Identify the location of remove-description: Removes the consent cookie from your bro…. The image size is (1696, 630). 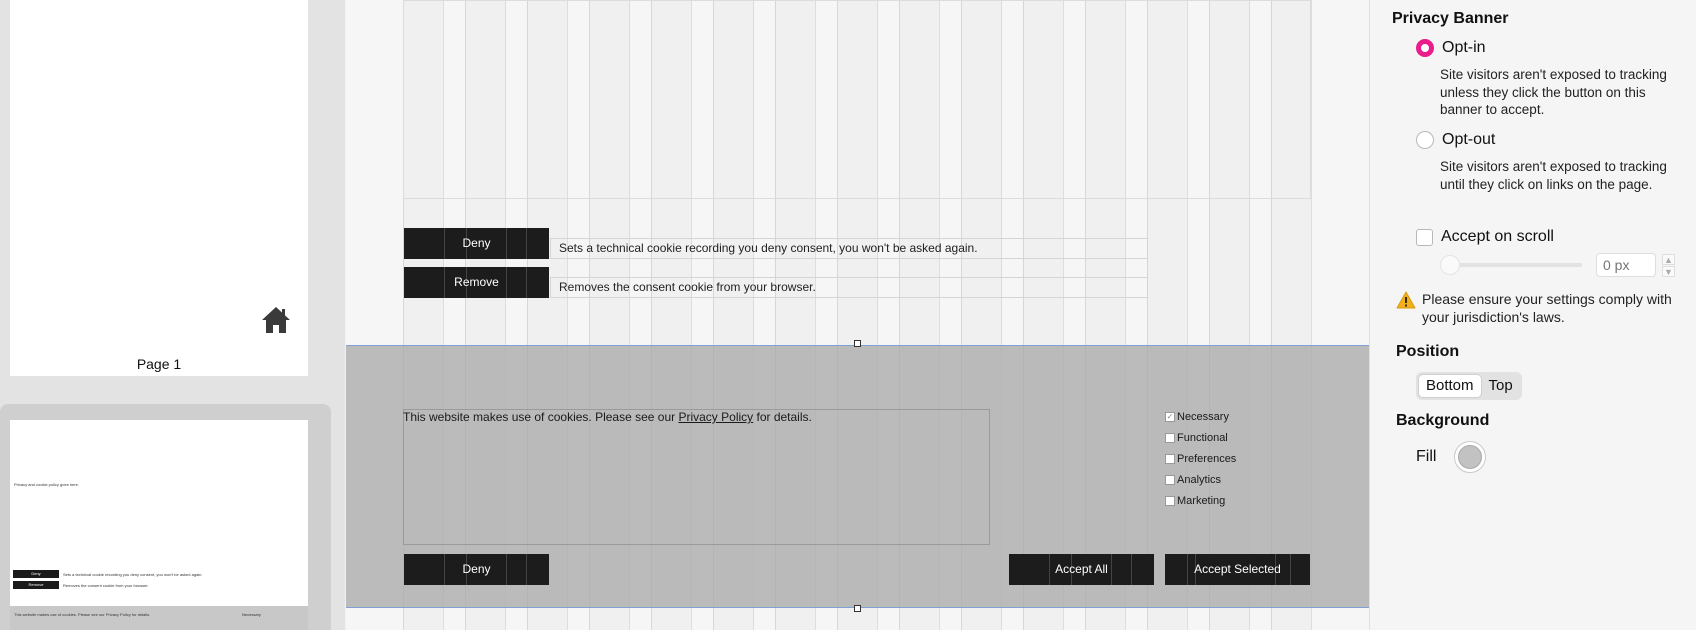
(849, 287).